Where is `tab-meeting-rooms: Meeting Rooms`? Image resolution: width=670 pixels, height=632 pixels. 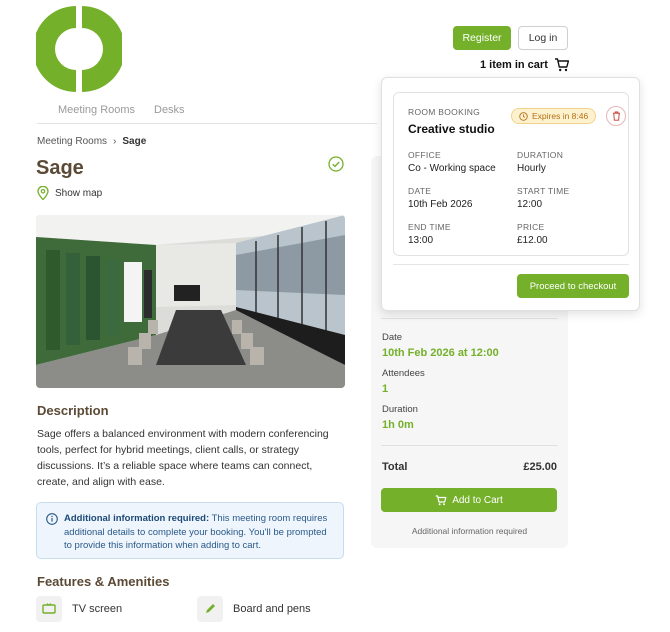
tab-meeting-rooms: Meeting Rooms is located at coordinates (96, 110).